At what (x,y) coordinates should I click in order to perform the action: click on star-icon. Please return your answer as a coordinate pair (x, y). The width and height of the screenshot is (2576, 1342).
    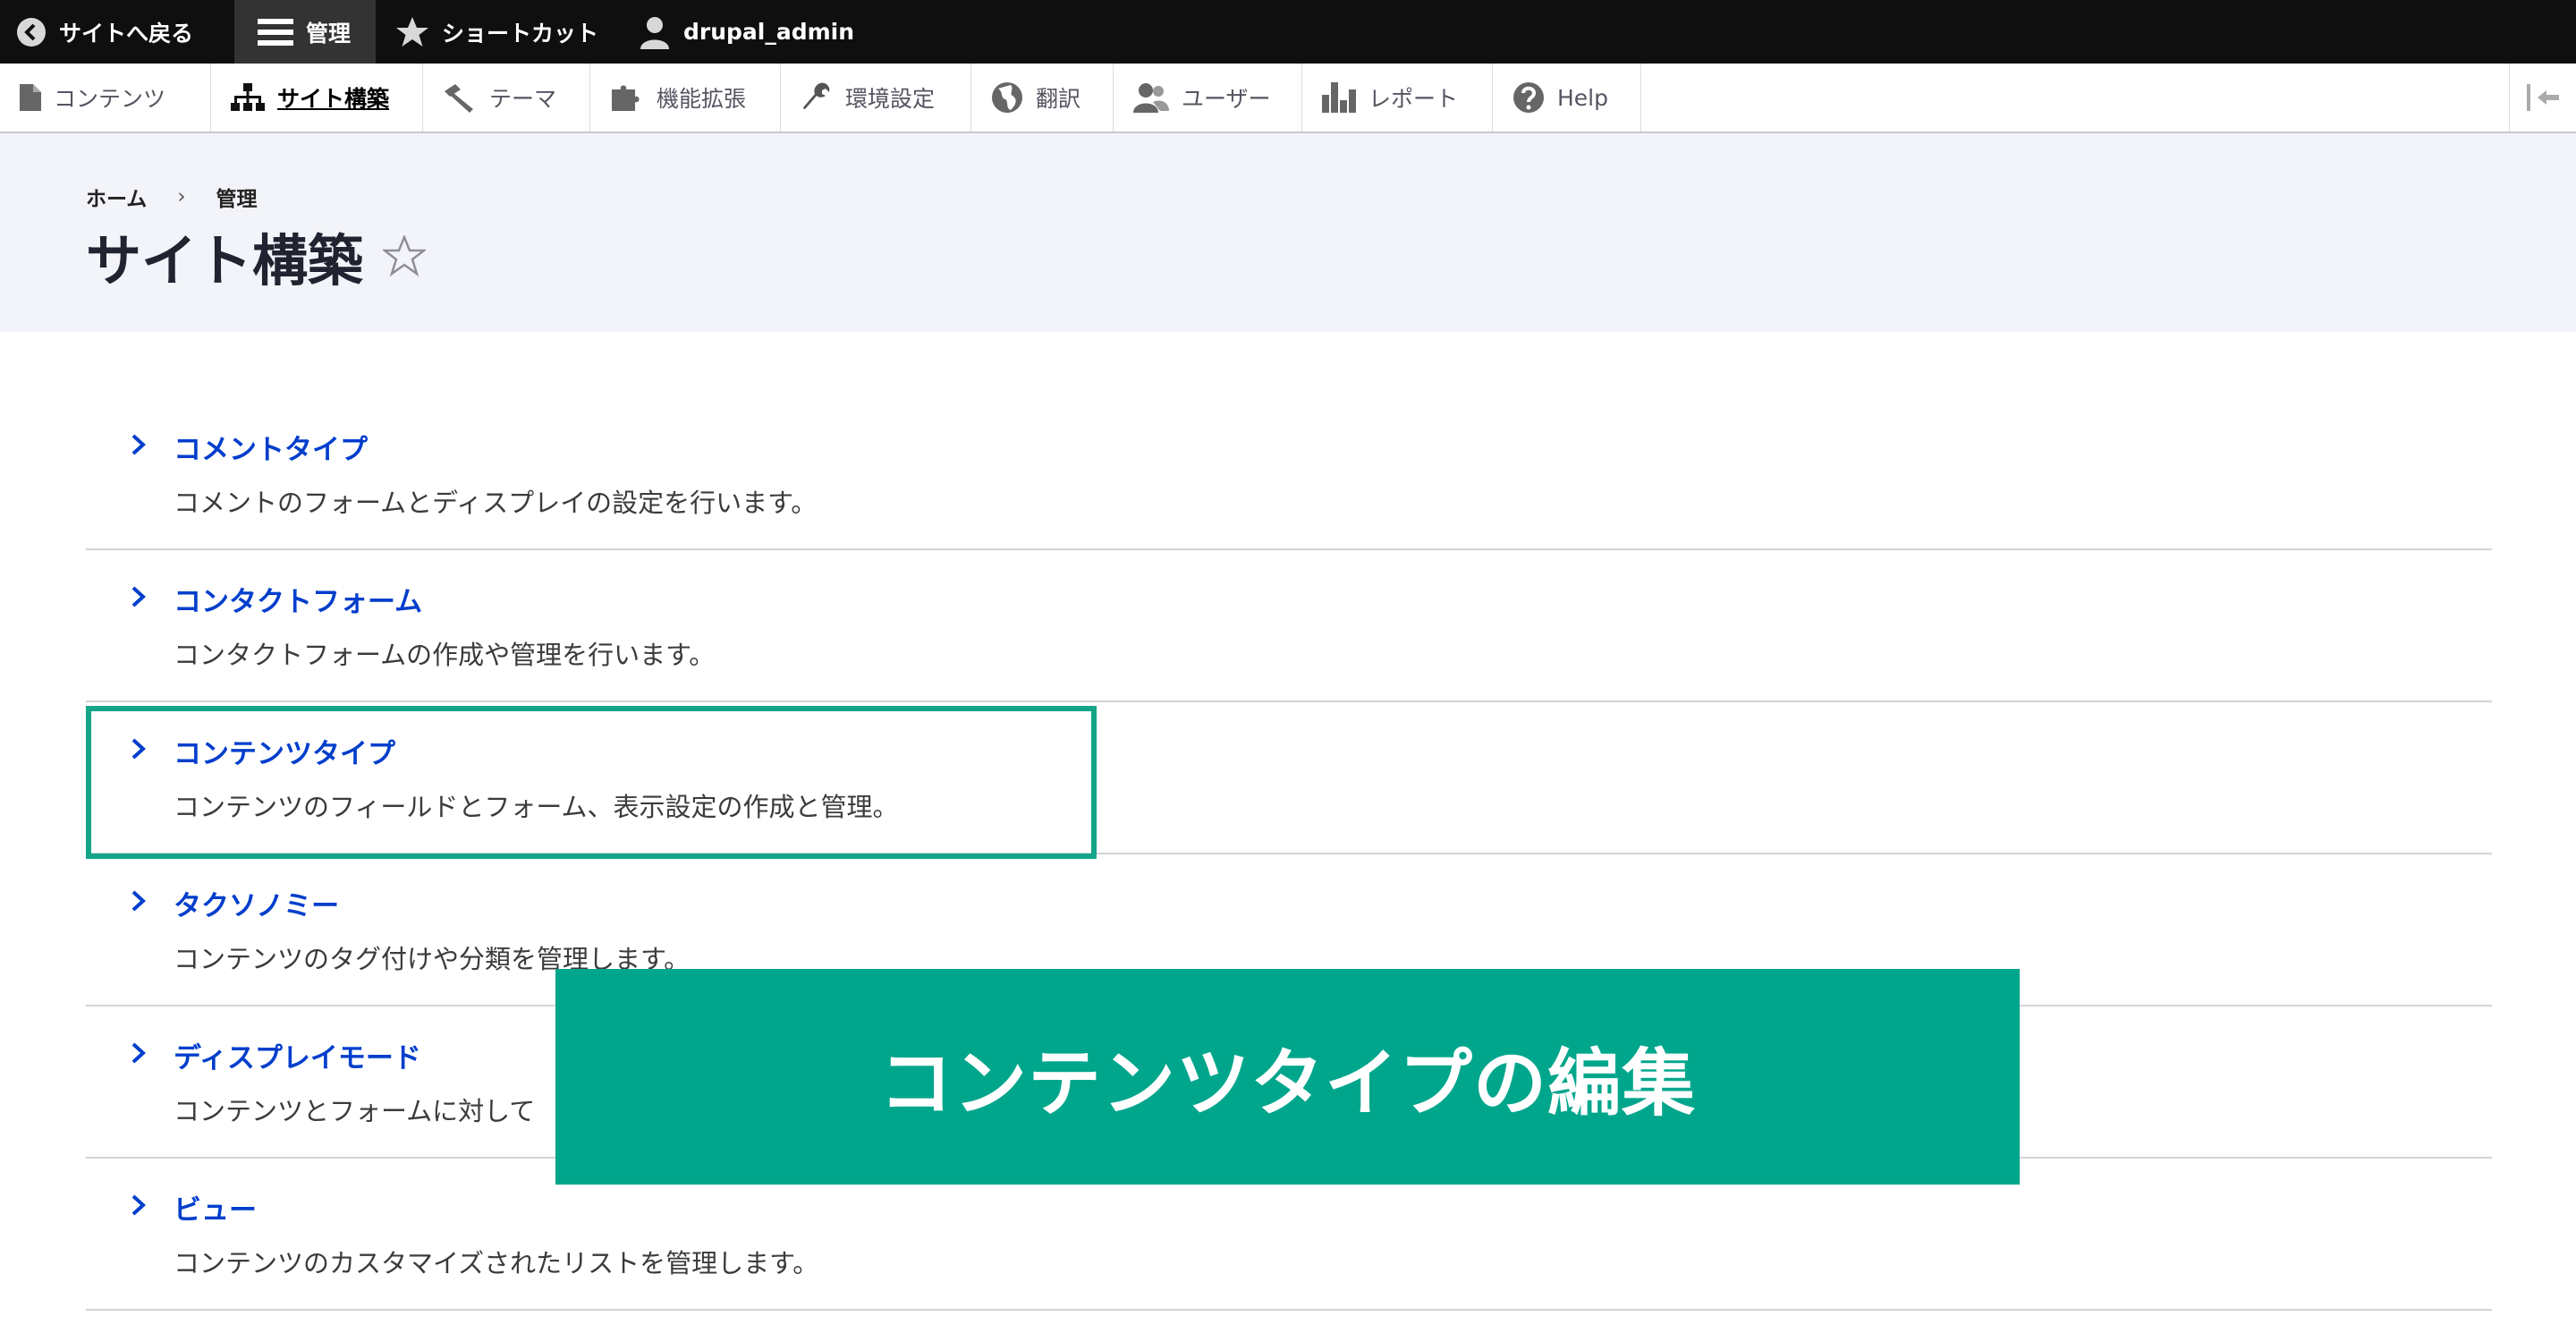
    Looking at the image, I should click on (412, 32).